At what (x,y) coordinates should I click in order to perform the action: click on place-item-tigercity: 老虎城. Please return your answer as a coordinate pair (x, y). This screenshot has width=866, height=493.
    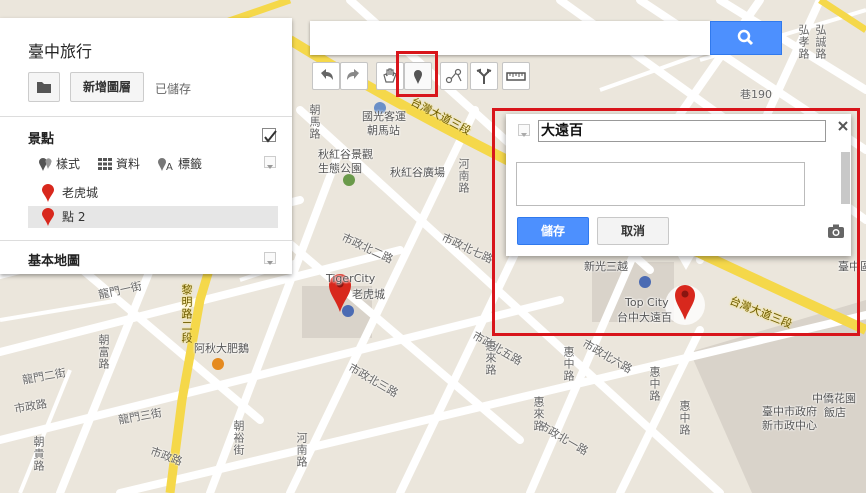
    Looking at the image, I should click on (153, 193).